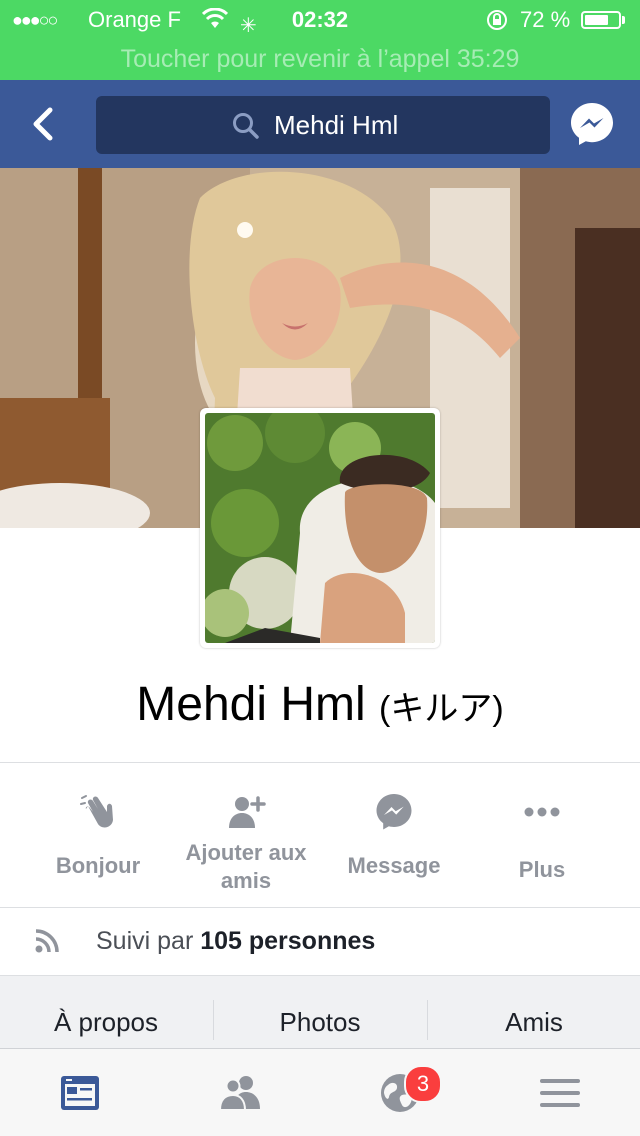 This screenshot has height=1136, width=640. What do you see at coordinates (106, 1012) in the screenshot?
I see `tab-about: À propos` at bounding box center [106, 1012].